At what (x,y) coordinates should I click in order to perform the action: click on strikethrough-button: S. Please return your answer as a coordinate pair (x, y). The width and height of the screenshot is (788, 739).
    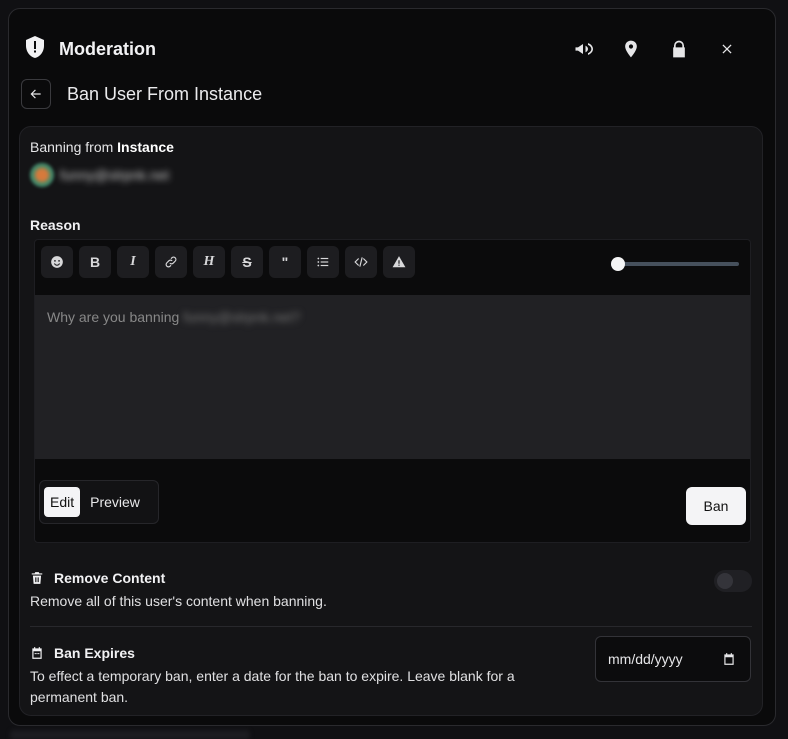
    Looking at the image, I should click on (247, 262).